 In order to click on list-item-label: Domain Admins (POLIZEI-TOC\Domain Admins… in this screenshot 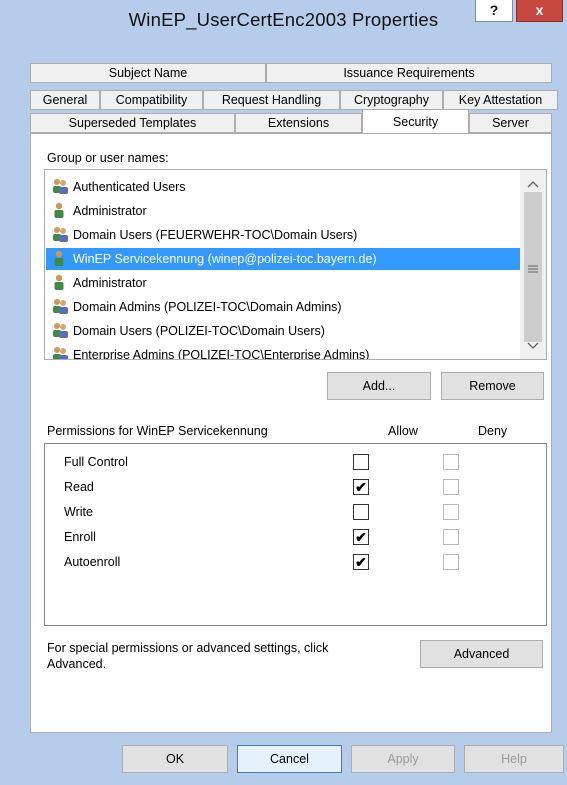, I will do `click(207, 307)`.